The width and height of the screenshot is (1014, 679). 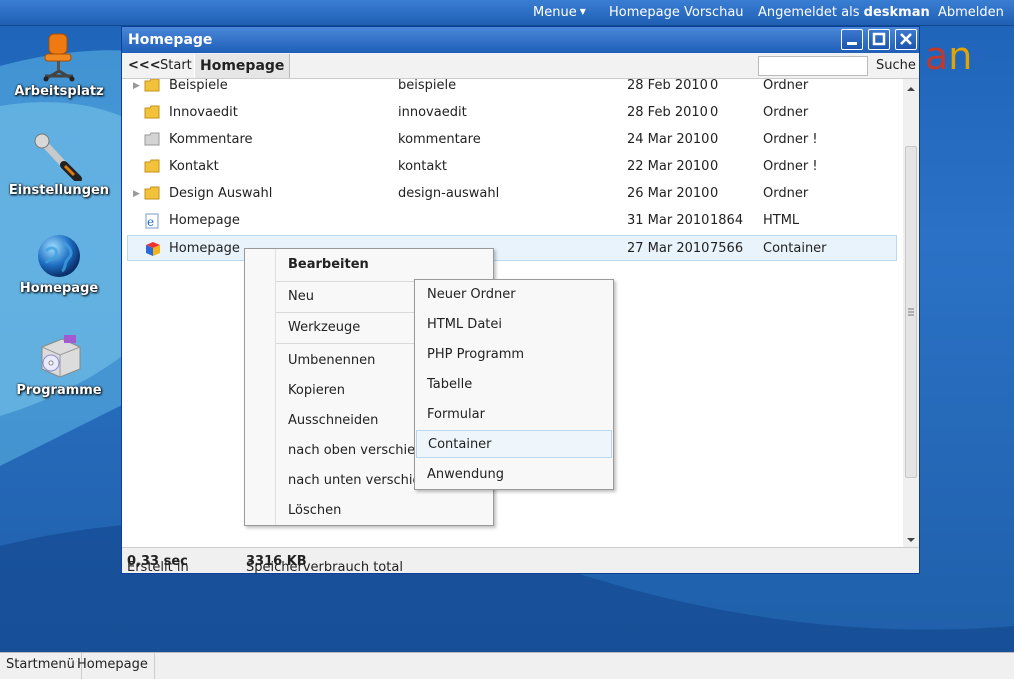 I want to click on file-alias: beispiele, so click(x=427, y=86).